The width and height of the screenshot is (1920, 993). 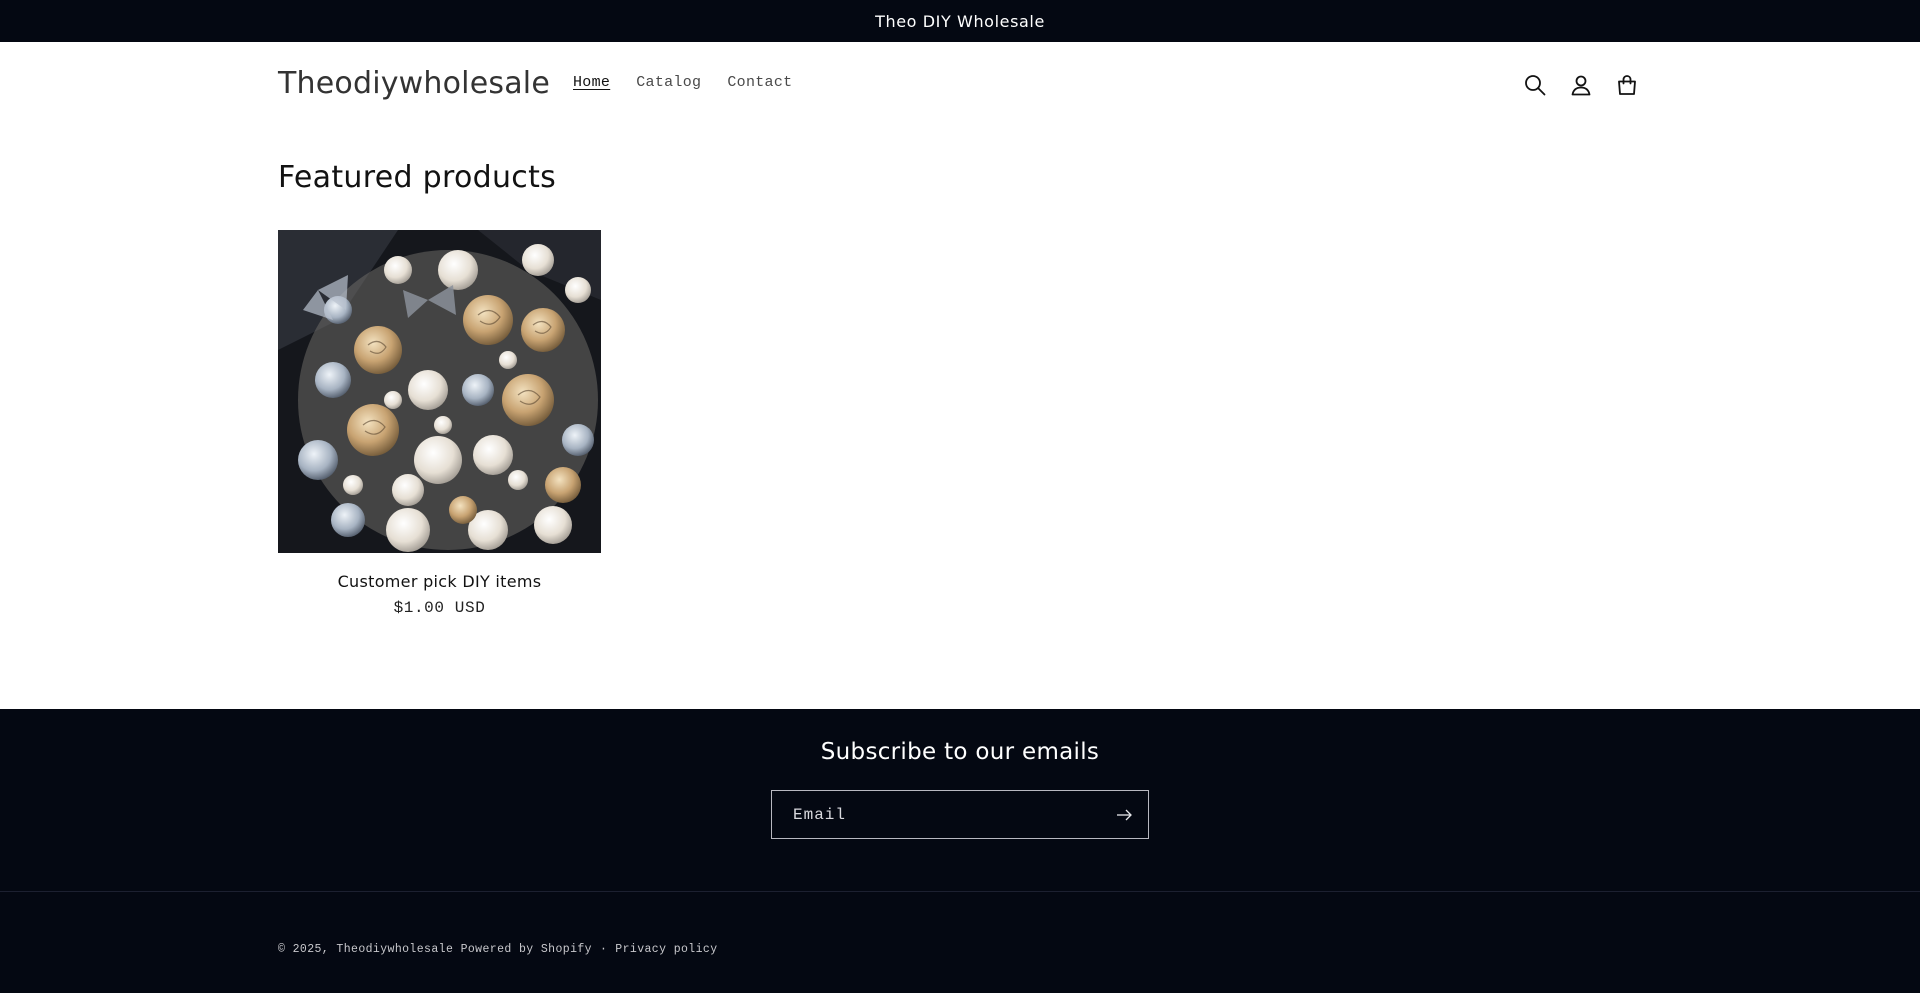 What do you see at coordinates (394, 949) in the screenshot?
I see `copyright-store-link: Theodiywholesale` at bounding box center [394, 949].